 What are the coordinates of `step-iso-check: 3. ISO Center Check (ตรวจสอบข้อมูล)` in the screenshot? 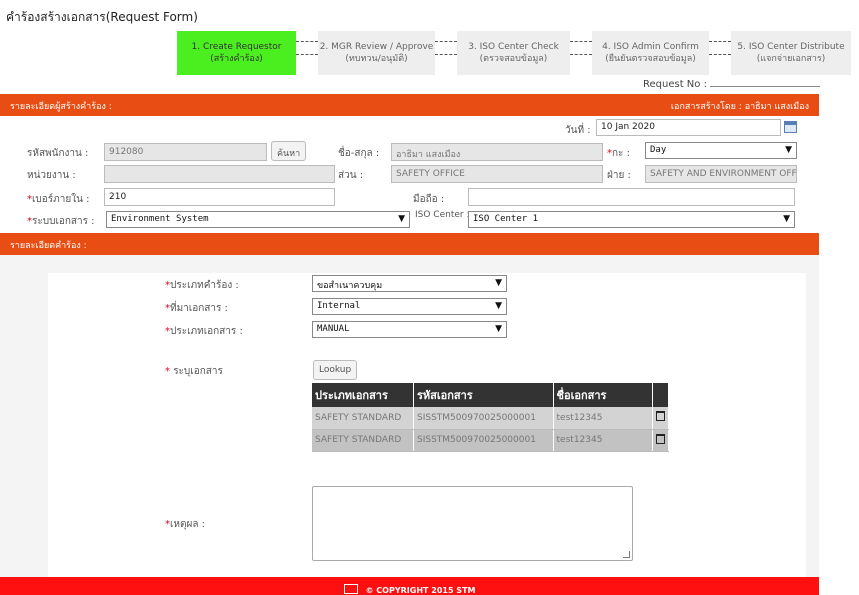 It's located at (513, 53).